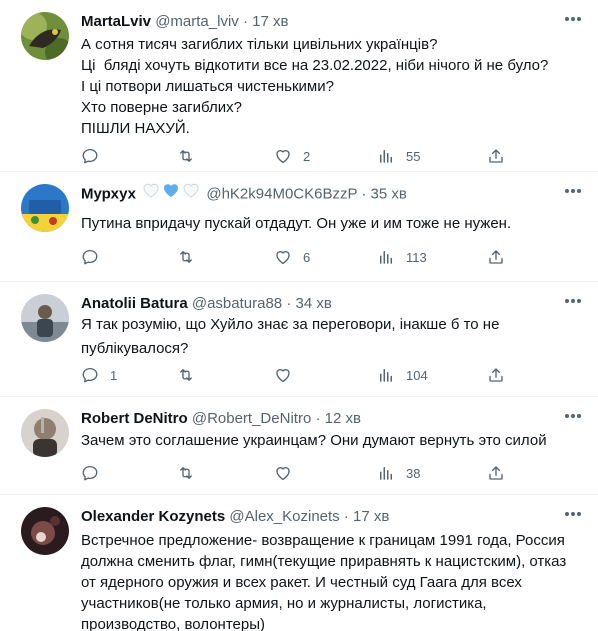 This screenshot has width=598, height=631. What do you see at coordinates (207, 86) in the screenshot?
I see `text-line: І ці потвори лишаться чистенькими?` at bounding box center [207, 86].